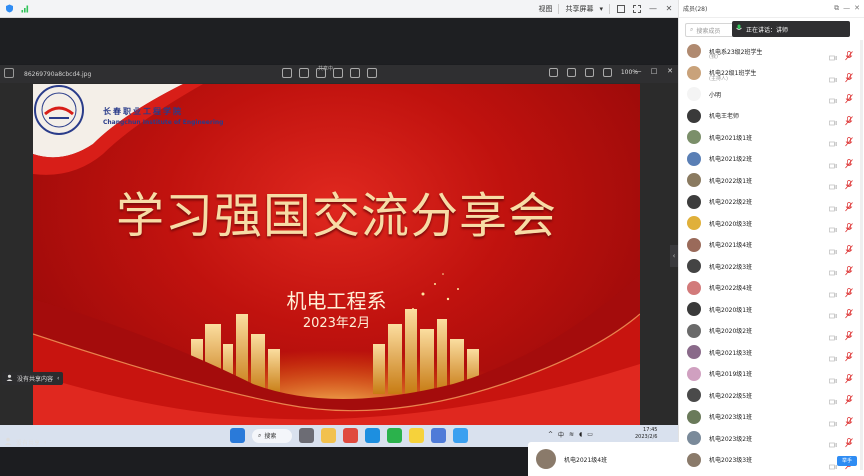  Describe the element at coordinates (328, 435) in the screenshot. I see `file-explorer-icon` at that location.